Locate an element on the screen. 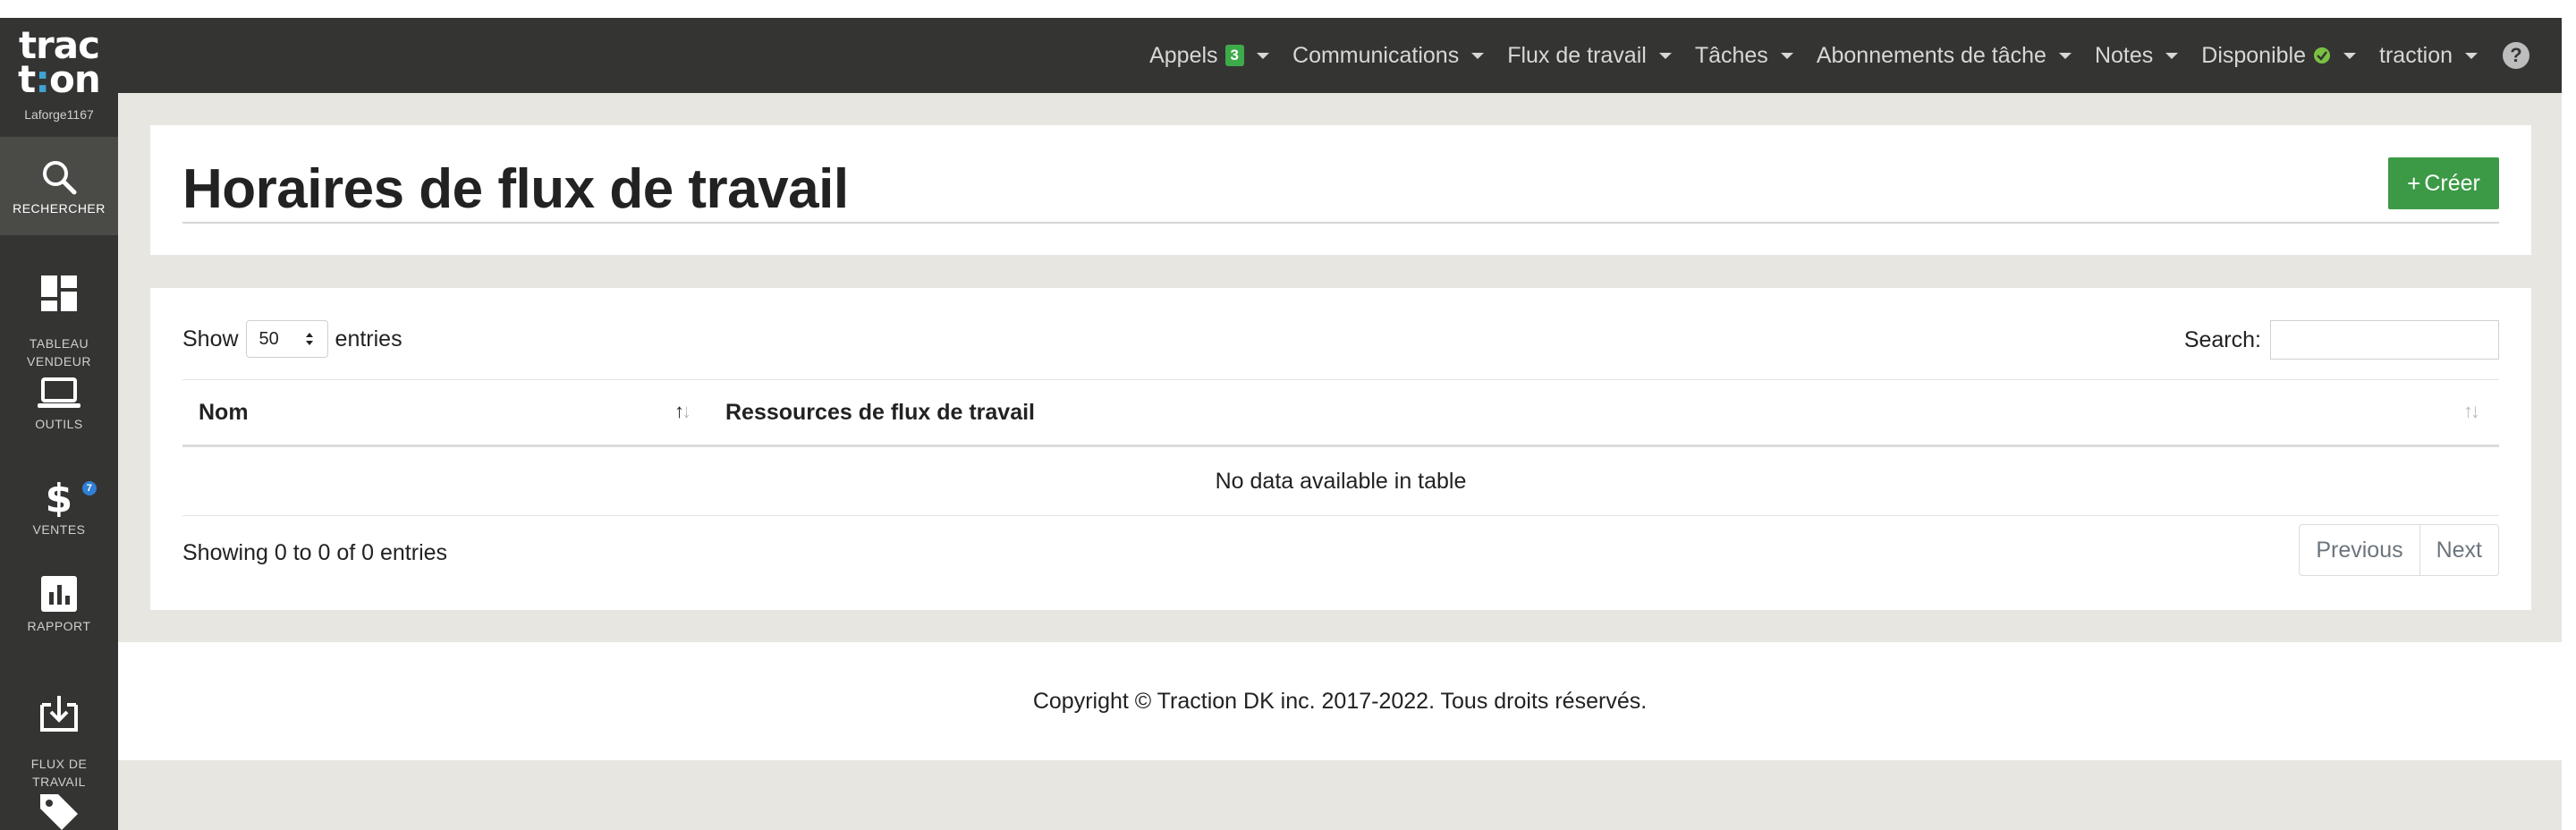  sidebar-item-label: OUTILS is located at coordinates (59, 424).